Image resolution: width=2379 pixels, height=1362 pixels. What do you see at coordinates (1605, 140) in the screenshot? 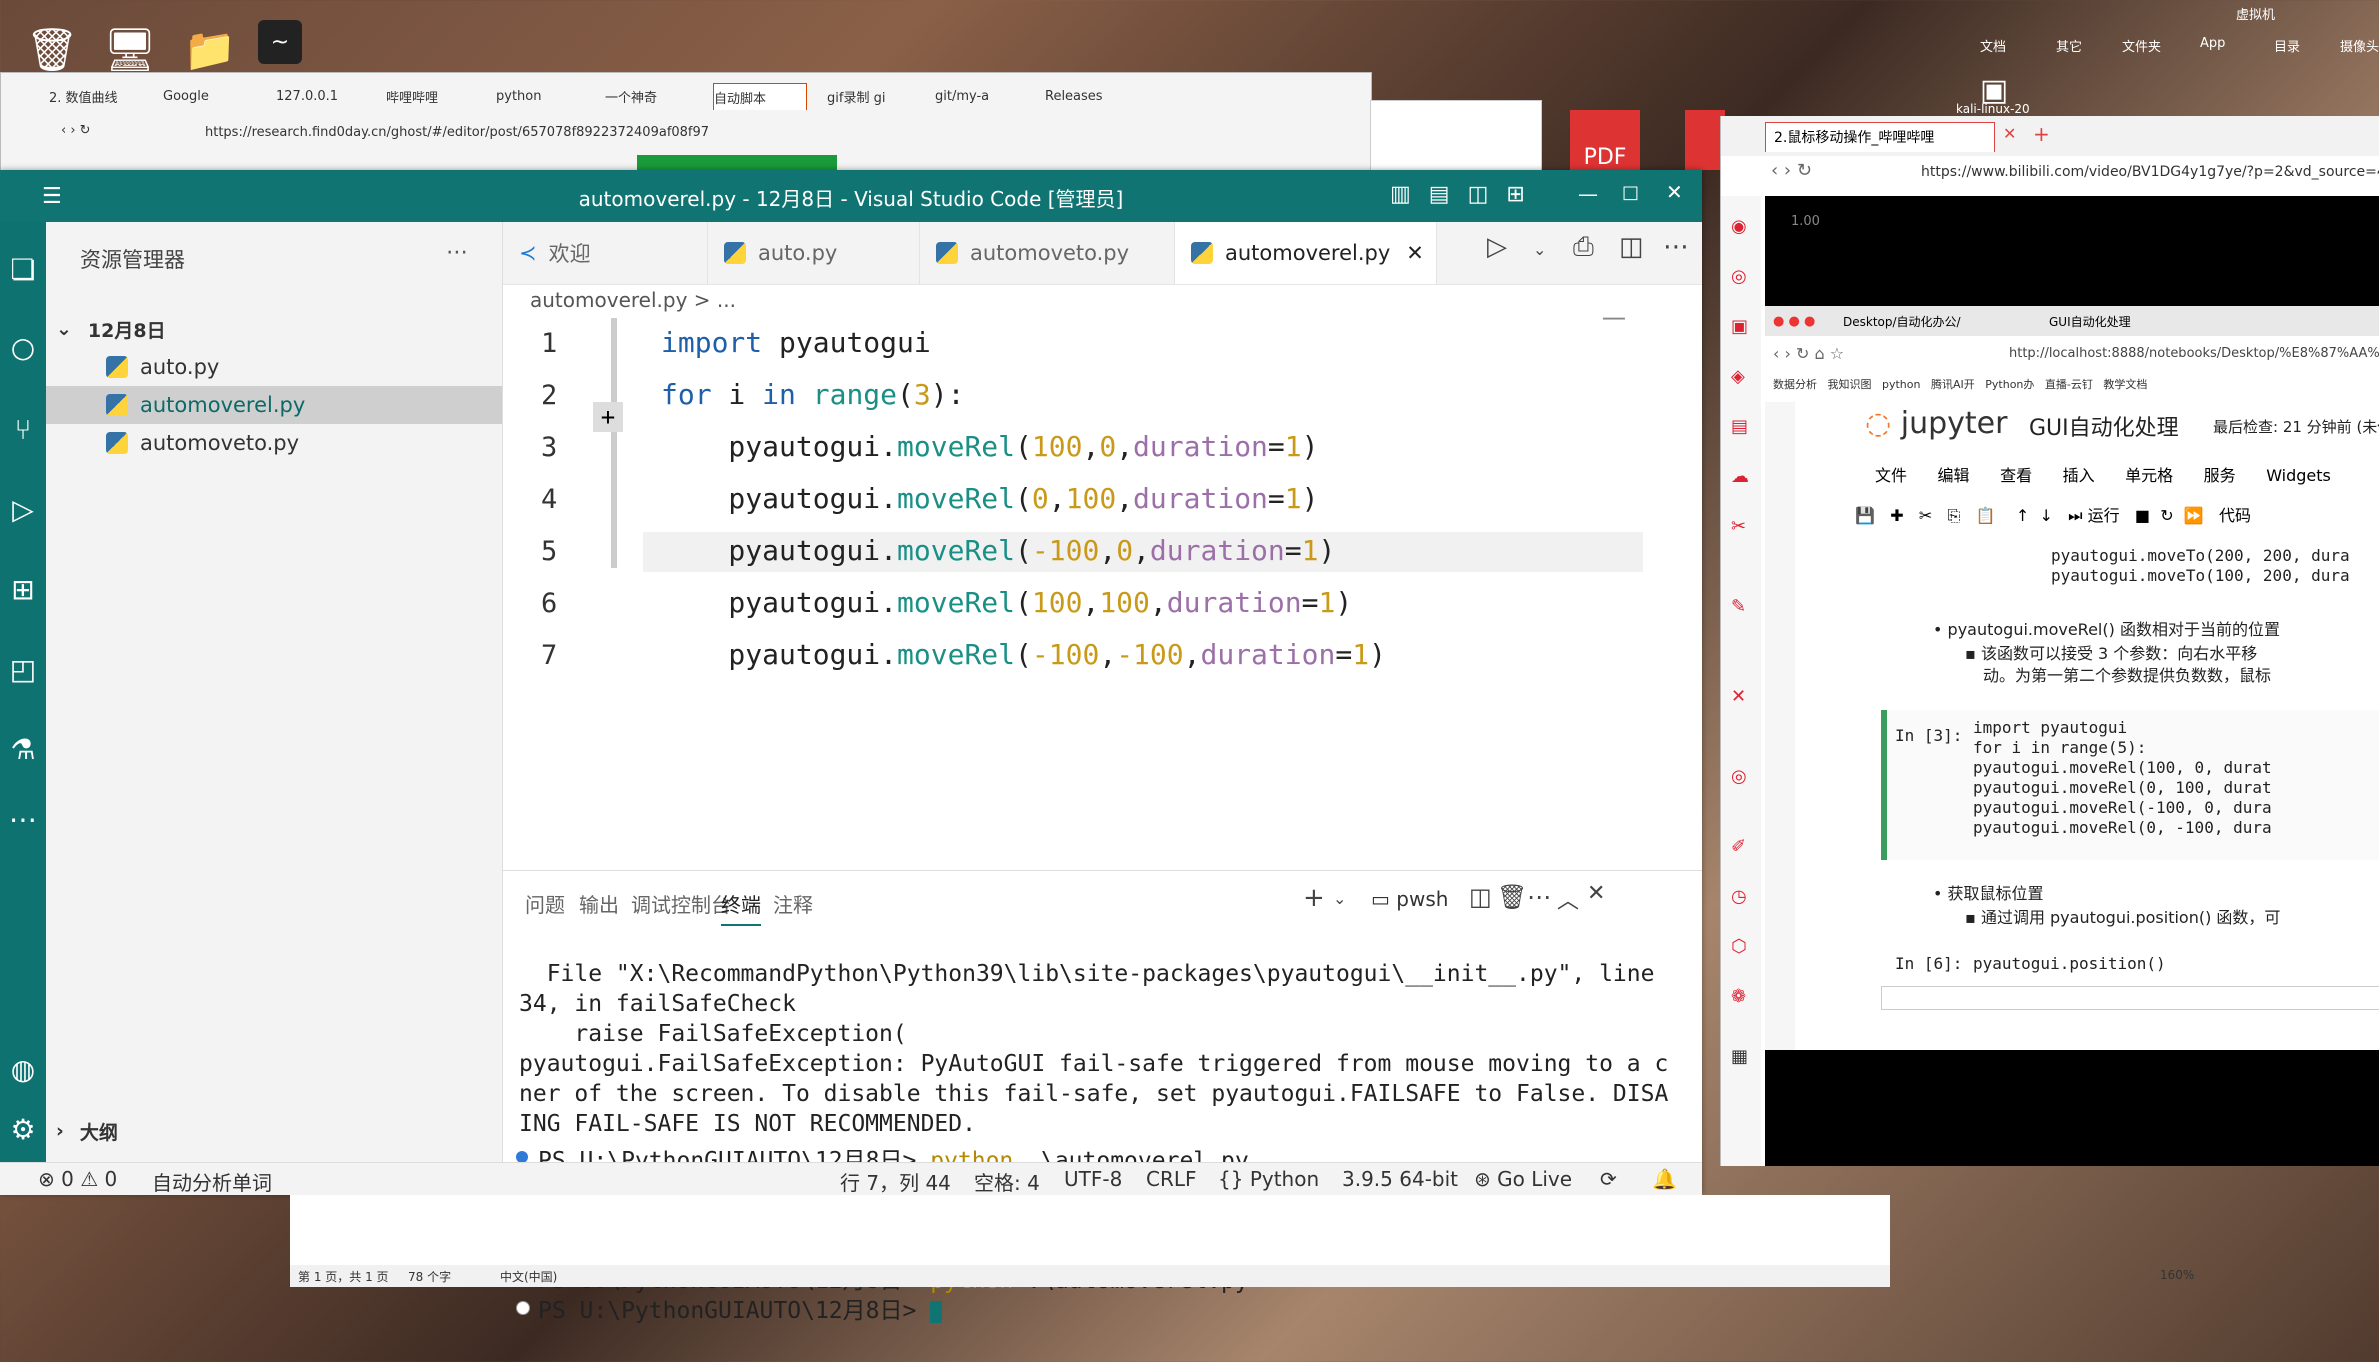
I see `pdf-icon: PDF` at bounding box center [1605, 140].